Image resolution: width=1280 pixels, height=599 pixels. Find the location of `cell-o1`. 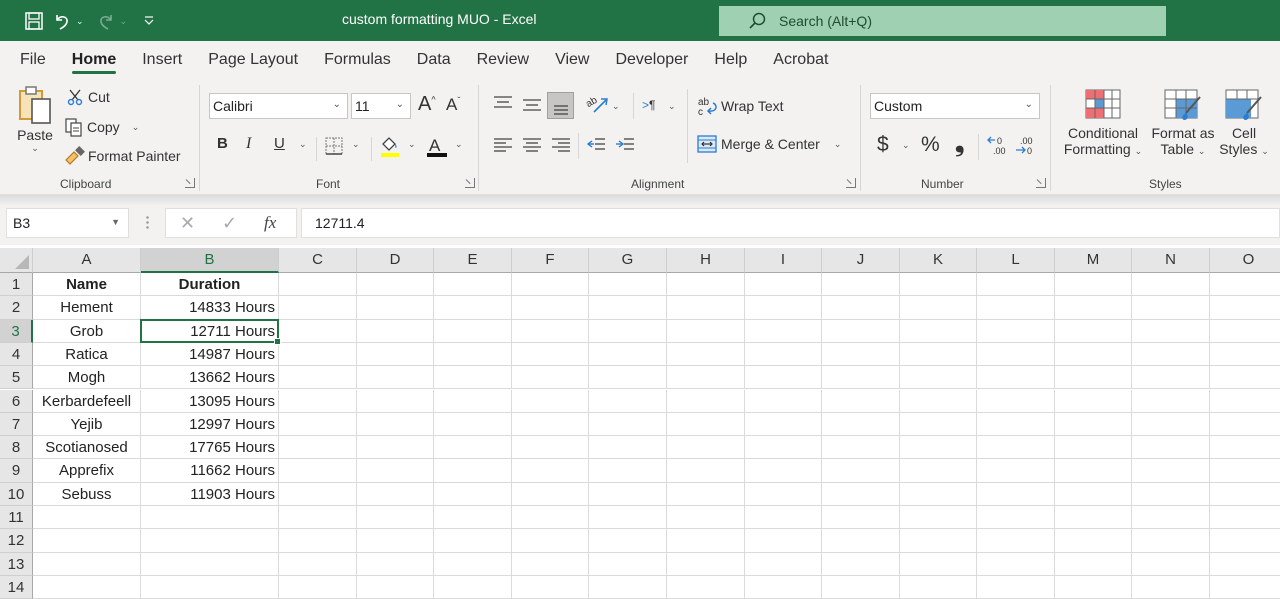

cell-o1 is located at coordinates (1245, 285).